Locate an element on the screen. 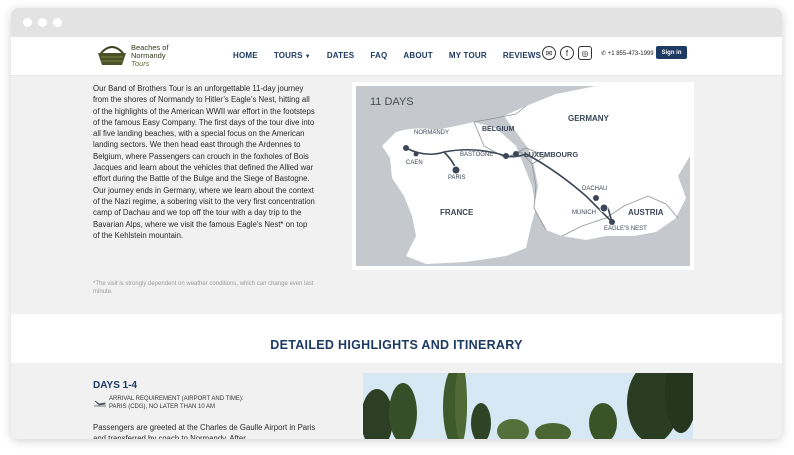 The height and width of the screenshot is (455, 794). phone-text: +1 855-473-1999 is located at coordinates (630, 54).